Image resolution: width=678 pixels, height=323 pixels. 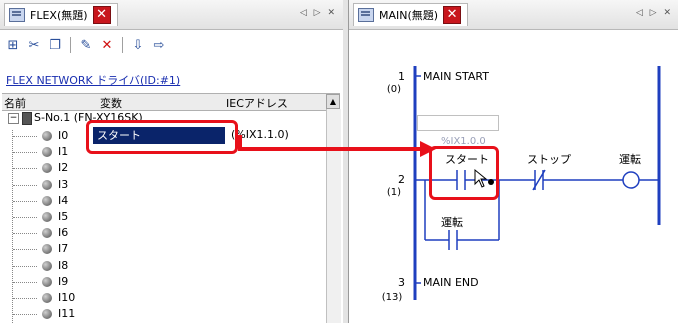 I want to click on rung-1-step: (0), so click(x=394, y=89).